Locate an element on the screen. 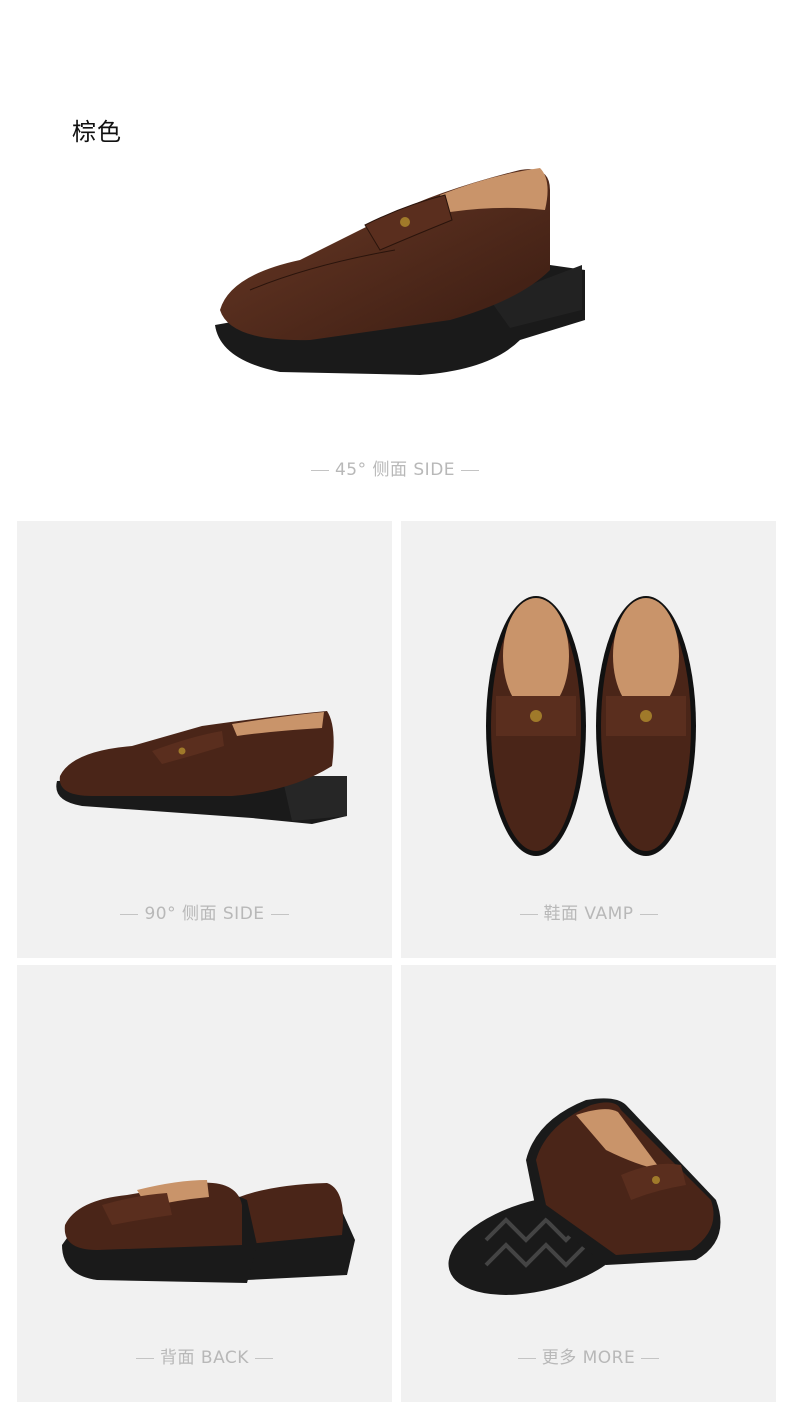 The width and height of the screenshot is (790, 1417). side90-caption: 90° 侧面 SIDE is located at coordinates (204, 911).